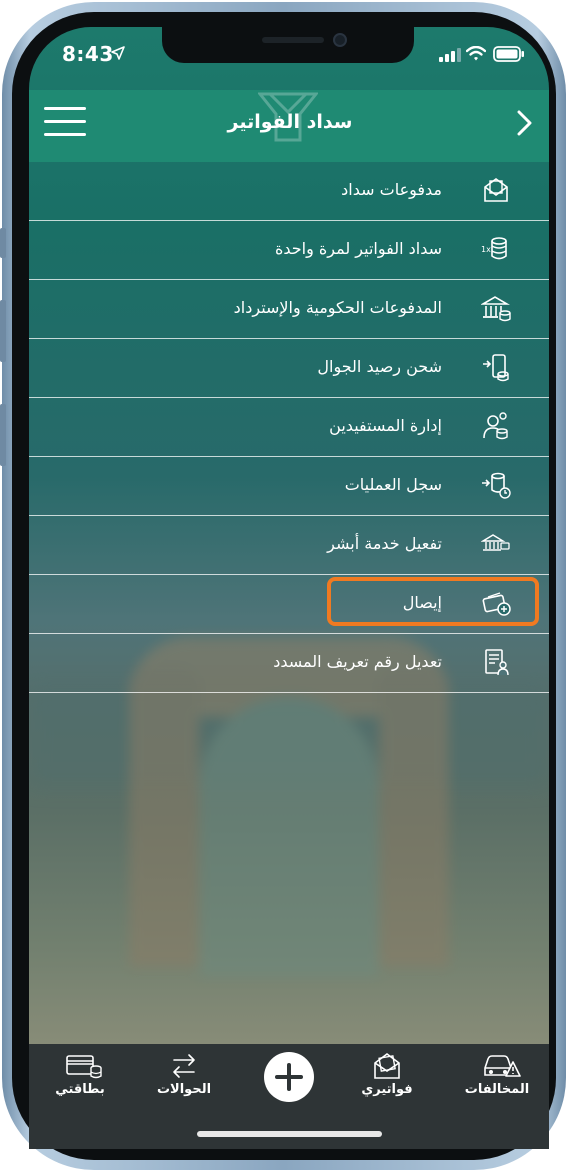 The width and height of the screenshot is (570, 1173). What do you see at coordinates (379, 366) in the screenshot?
I see `menu-item-label: شحن رصيد الجوال` at bounding box center [379, 366].